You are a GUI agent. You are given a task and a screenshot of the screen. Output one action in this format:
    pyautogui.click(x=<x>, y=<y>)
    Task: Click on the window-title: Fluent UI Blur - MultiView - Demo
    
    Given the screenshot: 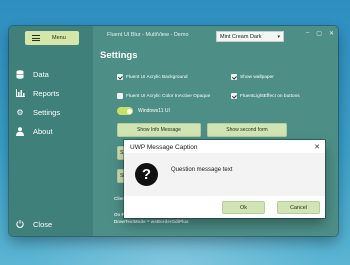 What is the action you would take?
    pyautogui.click(x=148, y=35)
    